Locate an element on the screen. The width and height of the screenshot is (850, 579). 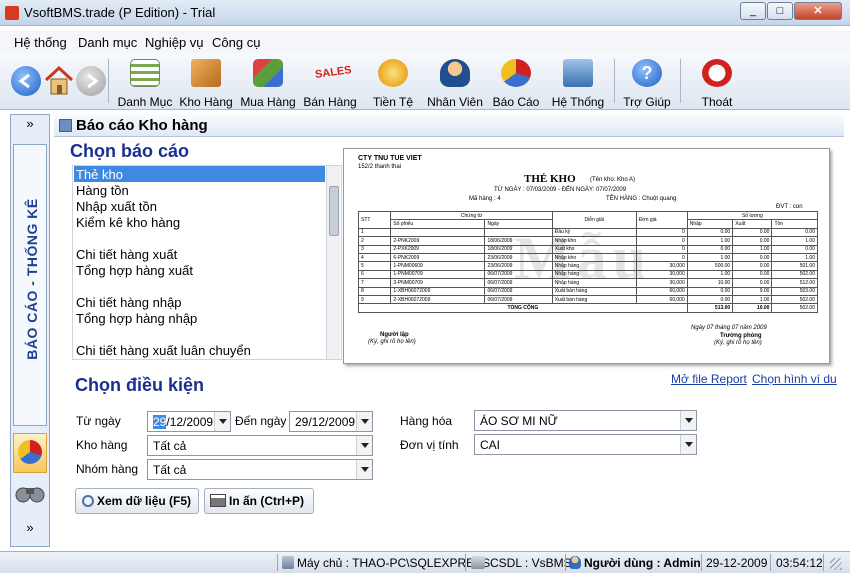
choose-sample-link: Chọn hình ví du is located at coordinates (794, 379).